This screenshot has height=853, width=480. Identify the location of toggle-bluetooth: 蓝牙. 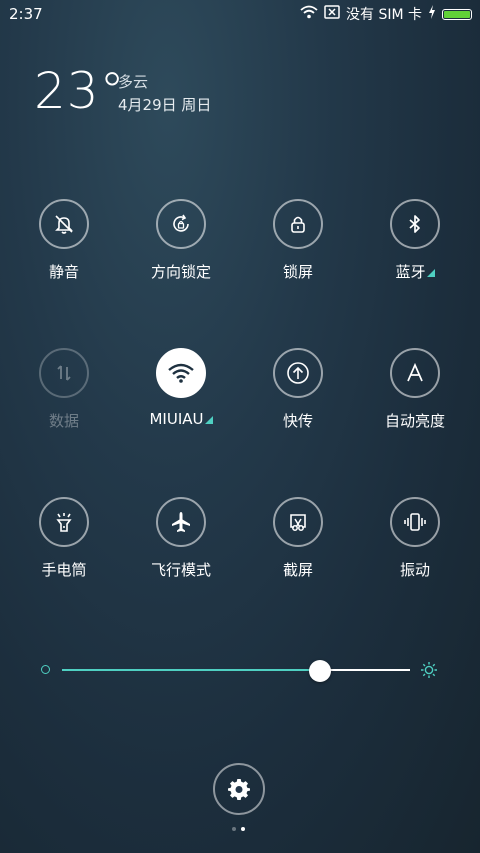
(415, 240).